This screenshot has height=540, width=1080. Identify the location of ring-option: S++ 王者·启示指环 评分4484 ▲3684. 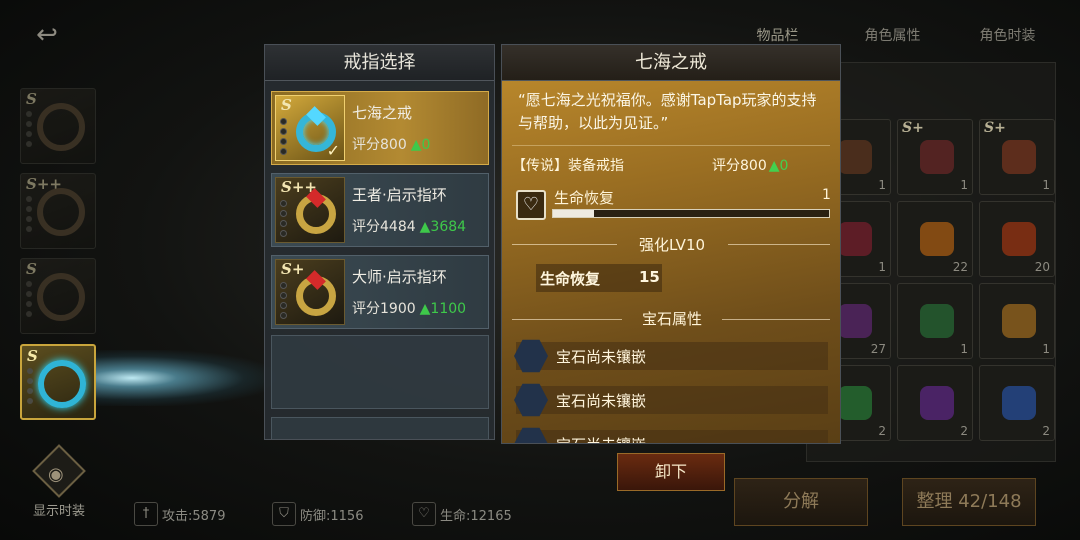
(380, 210).